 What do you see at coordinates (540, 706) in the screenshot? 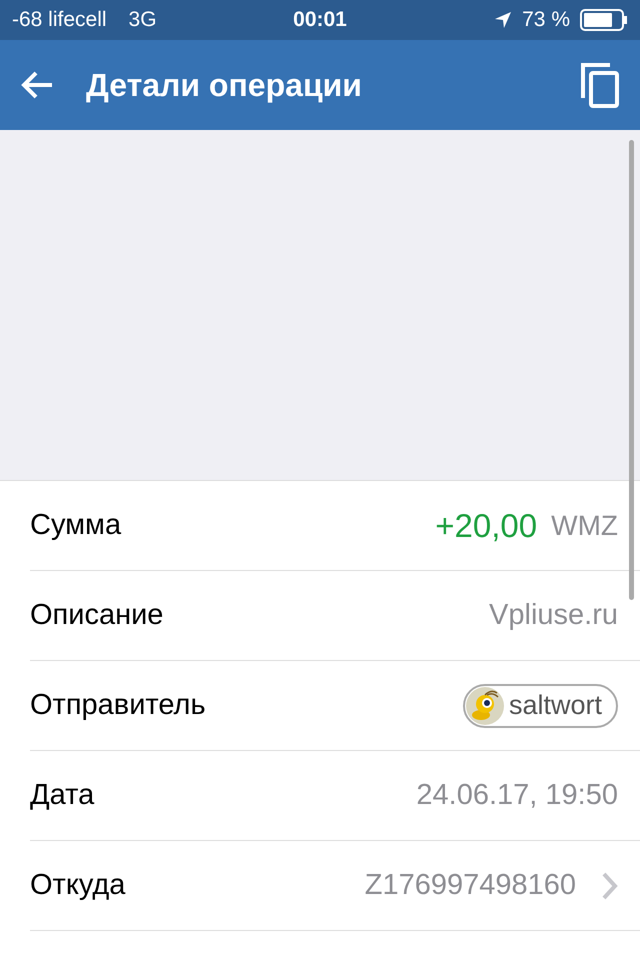
I see `user-chip: saltwort` at bounding box center [540, 706].